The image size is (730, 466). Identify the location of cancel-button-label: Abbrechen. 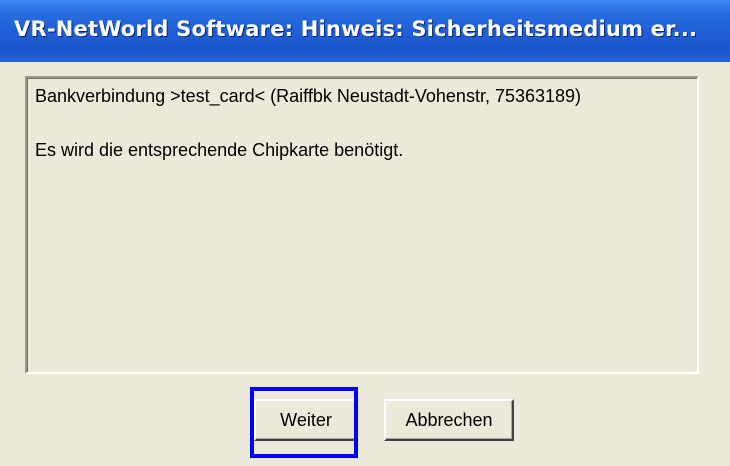
(449, 419).